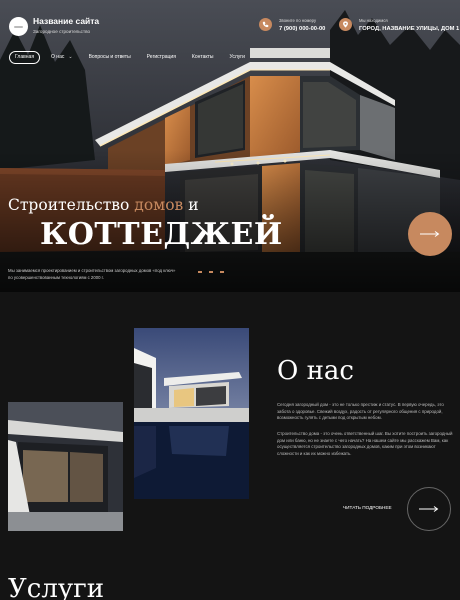  What do you see at coordinates (191, 205) in the screenshot?
I see `hero-title-part2: и` at bounding box center [191, 205].